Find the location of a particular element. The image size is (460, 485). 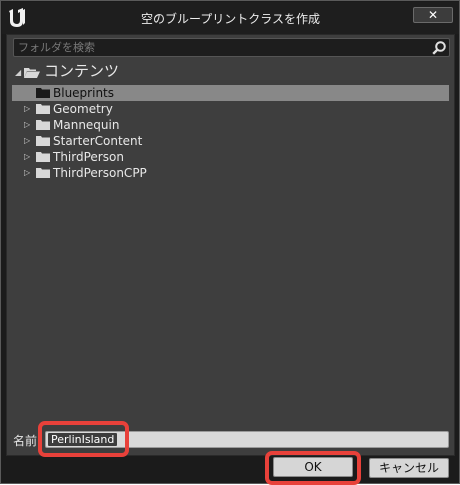

dialog-title: 空のブループリントクラスを作成 is located at coordinates (230, 19).